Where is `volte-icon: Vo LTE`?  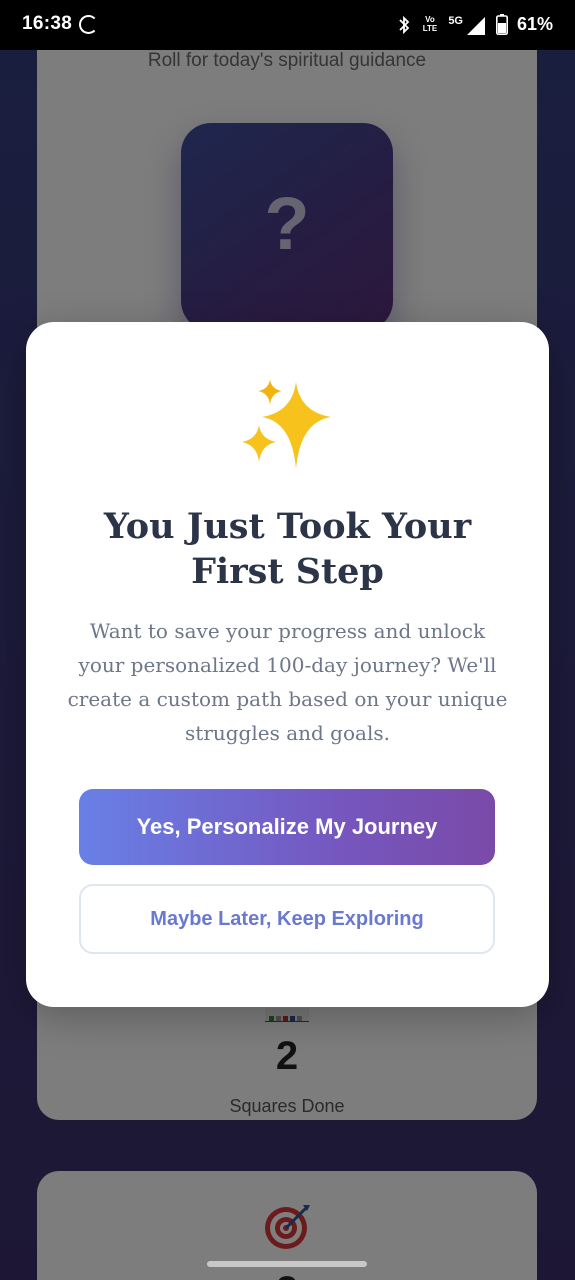 volte-icon: Vo LTE is located at coordinates (430, 24).